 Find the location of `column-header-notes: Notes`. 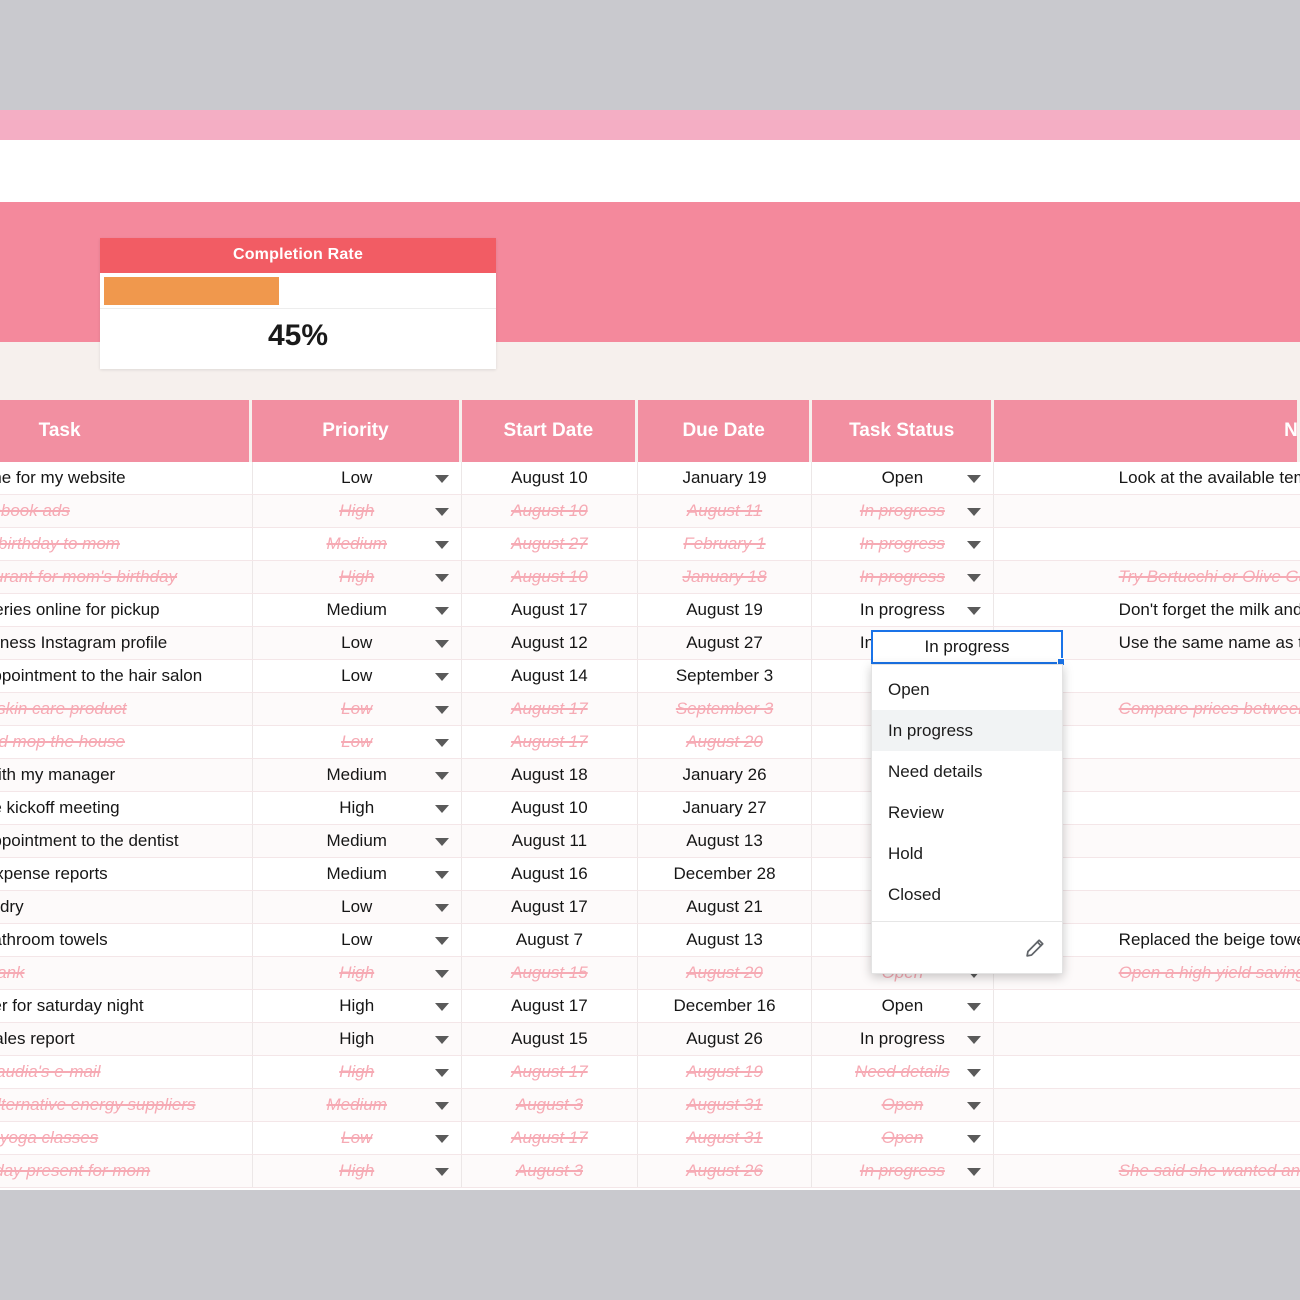

column-header-notes: Notes is located at coordinates (1147, 431).